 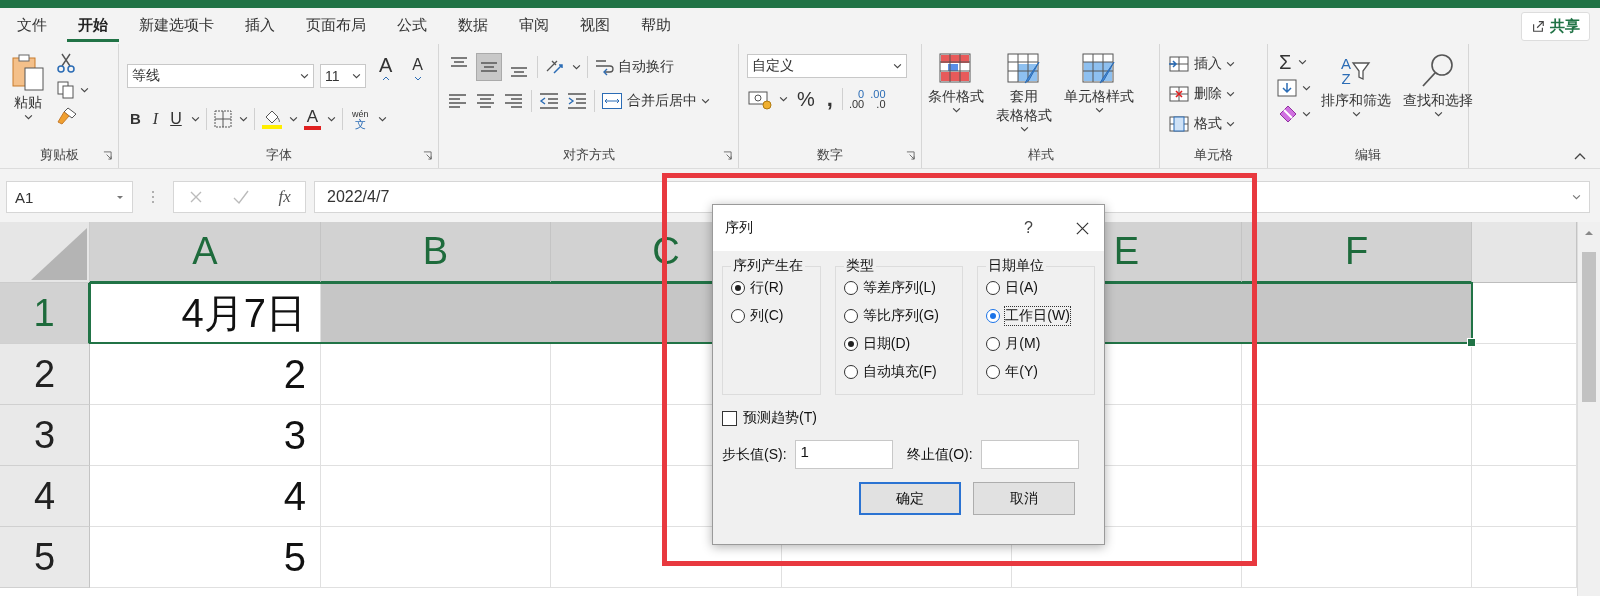 What do you see at coordinates (1024, 92) in the screenshot?
I see `format-as-table-button: 套用 表格格式` at bounding box center [1024, 92].